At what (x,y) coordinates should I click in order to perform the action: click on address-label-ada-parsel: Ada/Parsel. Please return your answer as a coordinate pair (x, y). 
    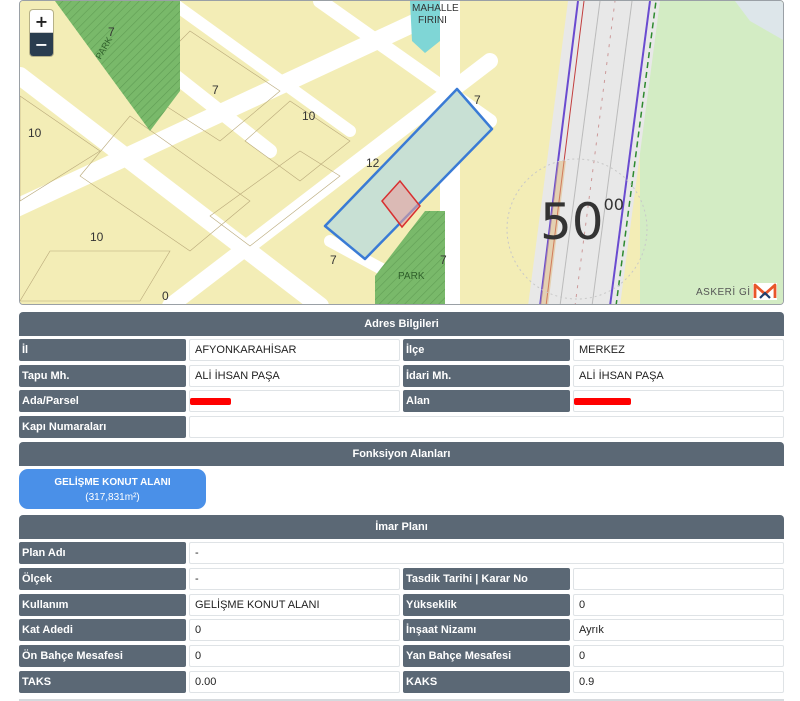
    Looking at the image, I should click on (102, 401).